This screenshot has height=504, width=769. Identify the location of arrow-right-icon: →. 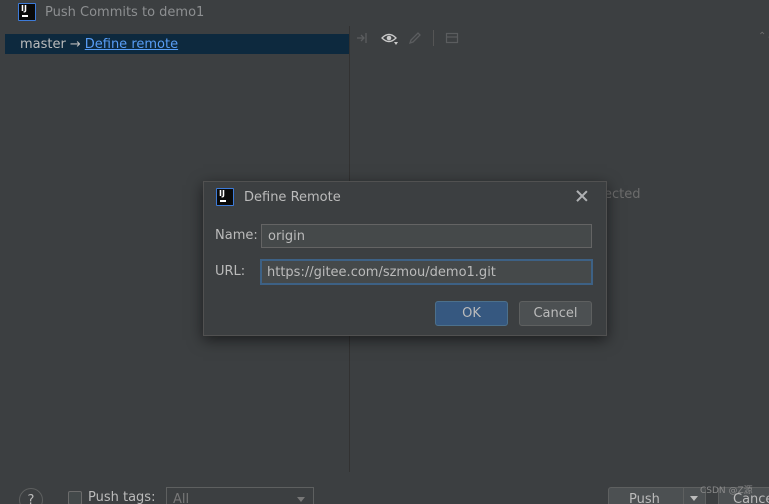
(75, 44).